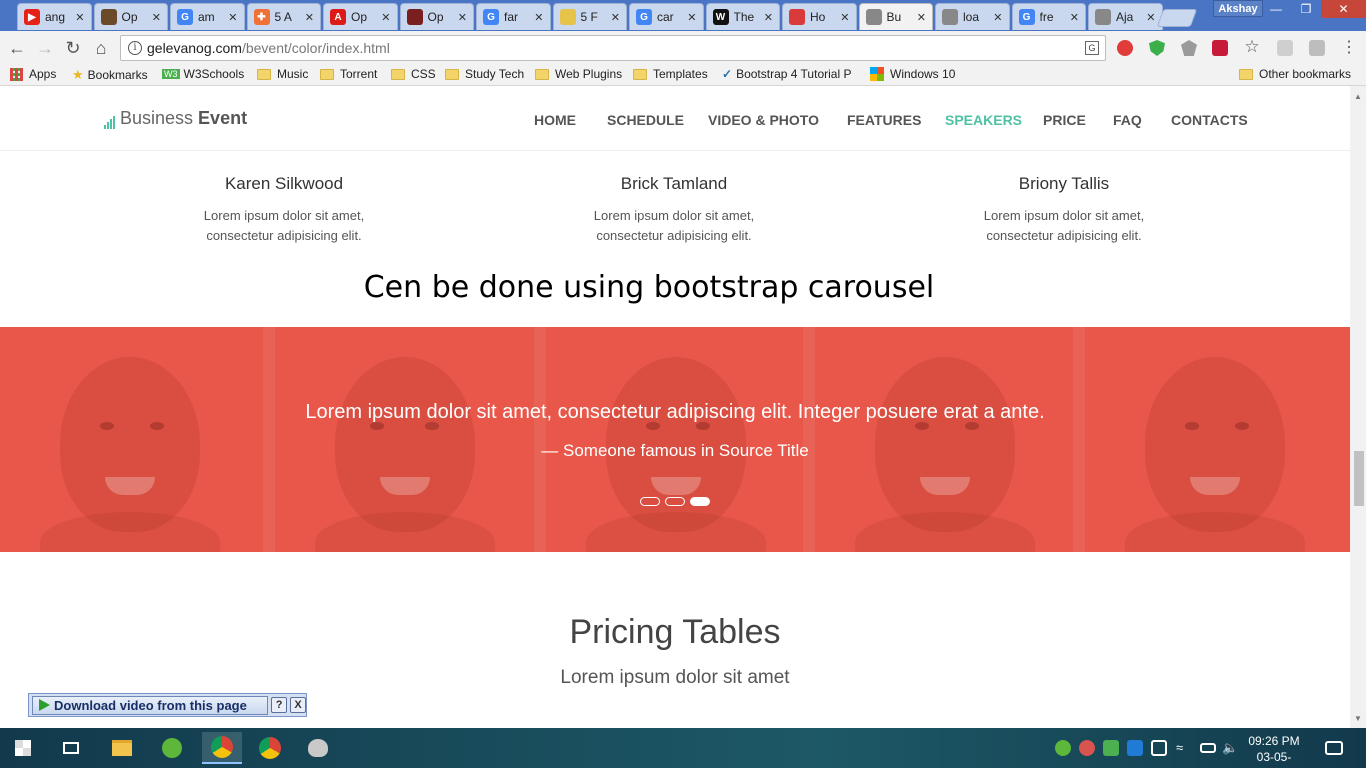 The height and width of the screenshot is (781, 1366). I want to click on utorrent-tray-icon, so click(1063, 748).